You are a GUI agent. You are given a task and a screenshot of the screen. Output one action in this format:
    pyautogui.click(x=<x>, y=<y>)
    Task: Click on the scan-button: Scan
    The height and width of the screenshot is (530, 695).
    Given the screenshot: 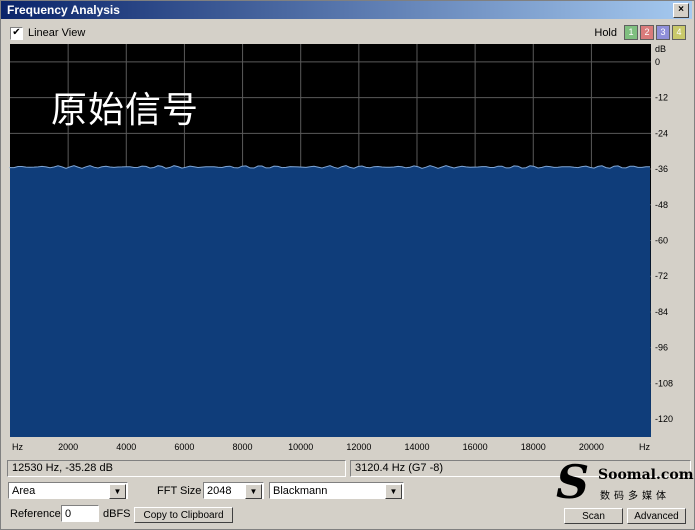 What is the action you would take?
    pyautogui.click(x=593, y=516)
    